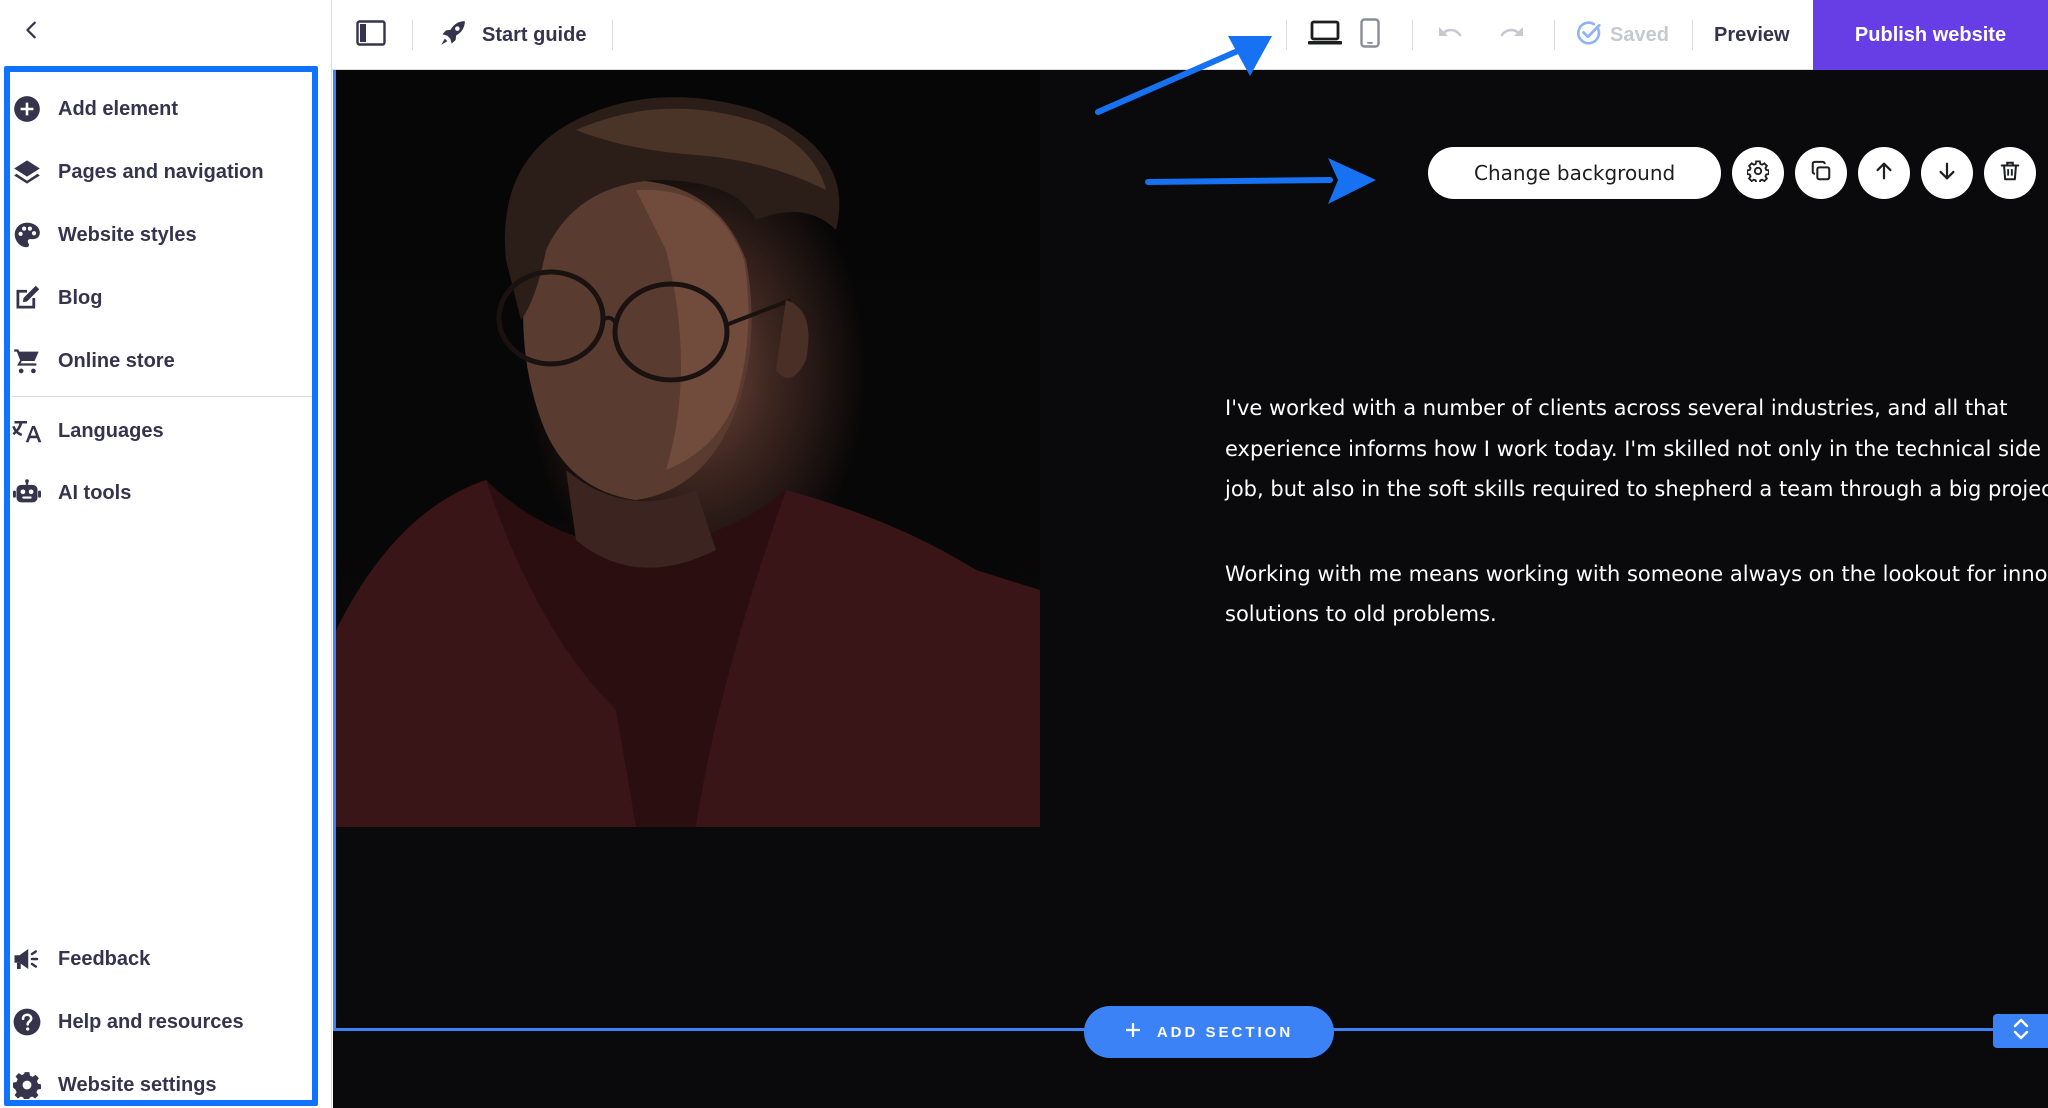 The image size is (2048, 1108). I want to click on undo-icon, so click(1451, 35).